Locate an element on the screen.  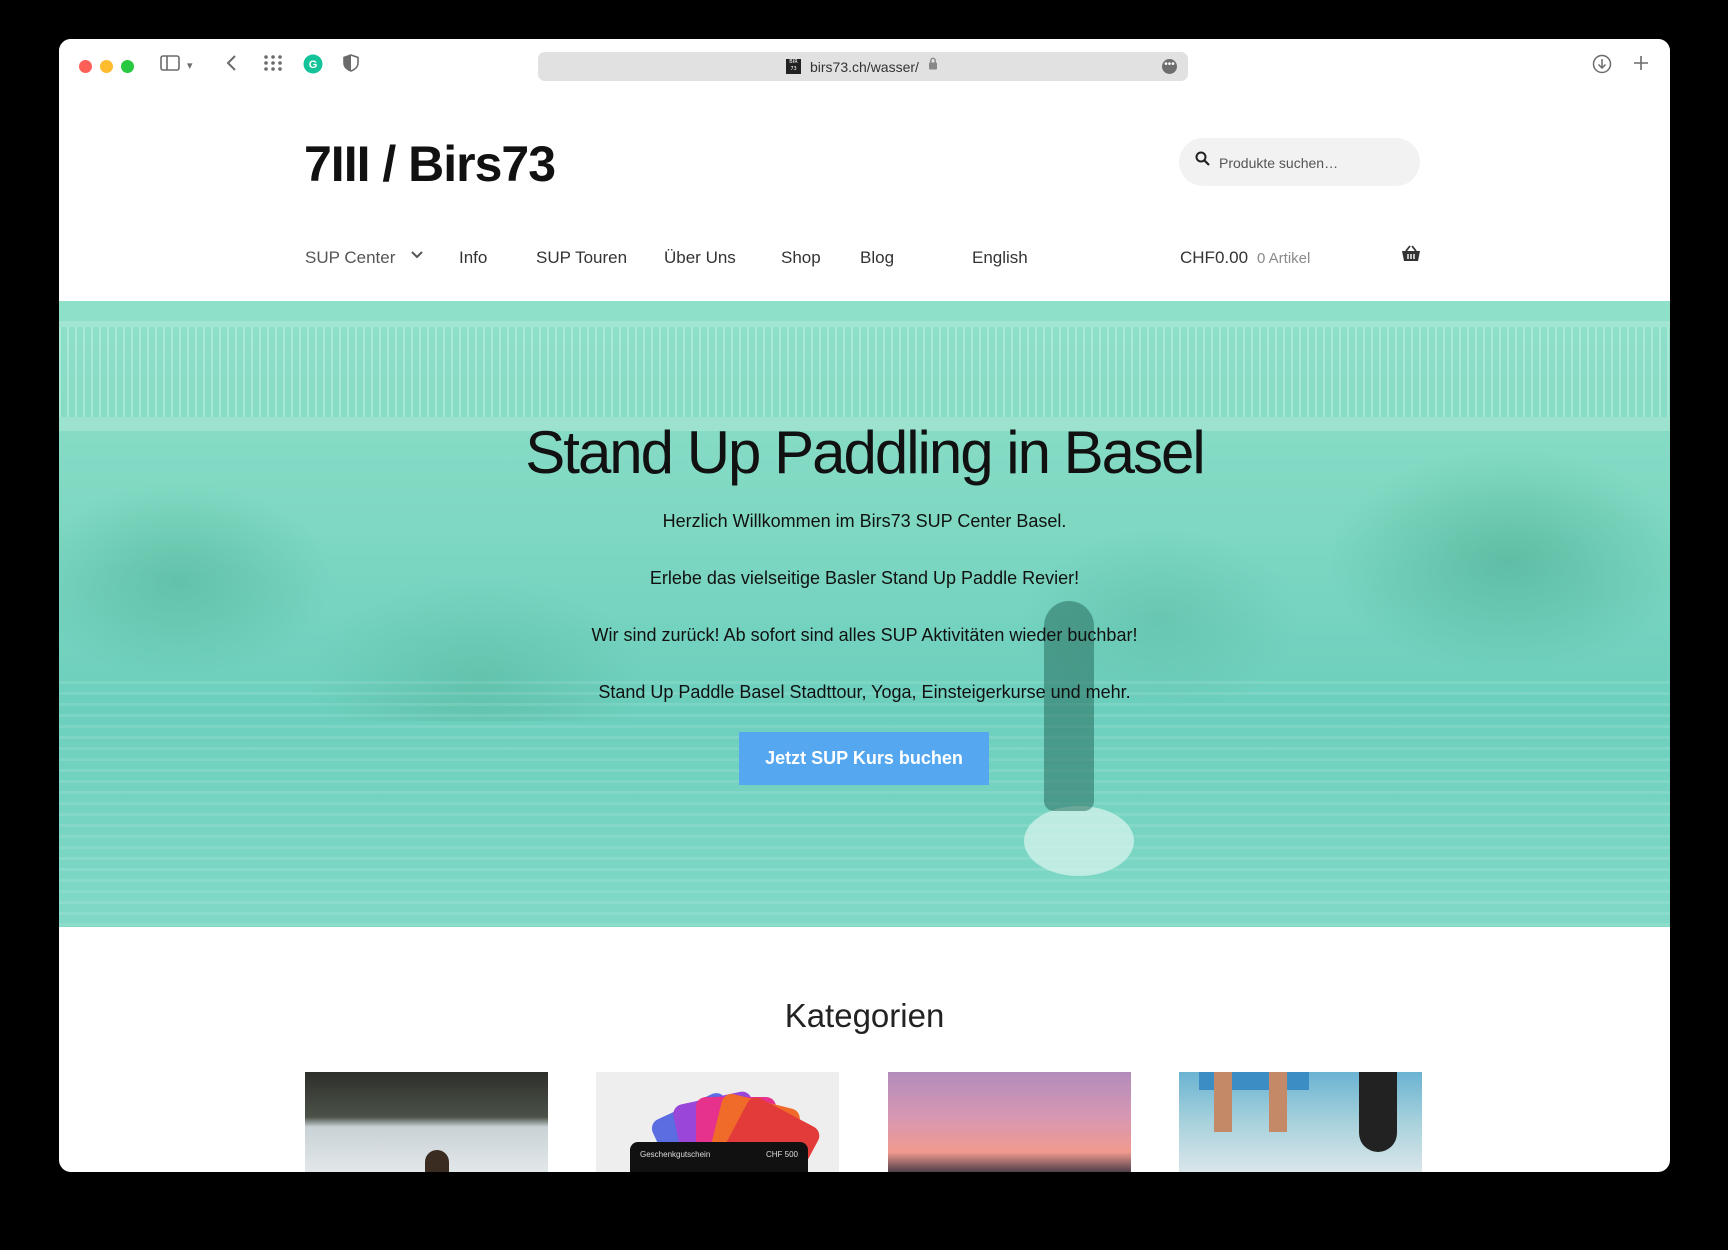
cart-amount: CHF0.00 is located at coordinates (1214, 258).